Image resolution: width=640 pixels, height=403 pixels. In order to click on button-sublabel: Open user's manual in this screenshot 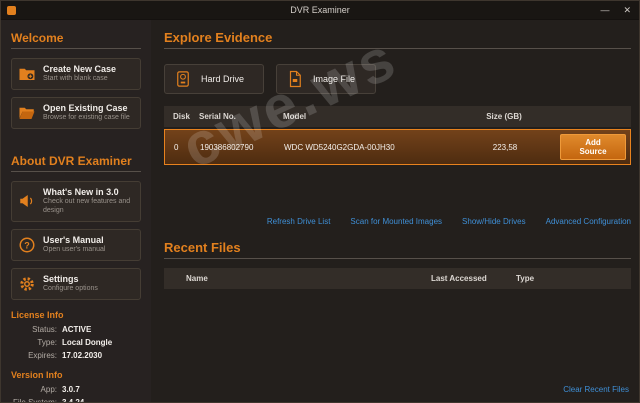, I will do `click(74, 249)`.